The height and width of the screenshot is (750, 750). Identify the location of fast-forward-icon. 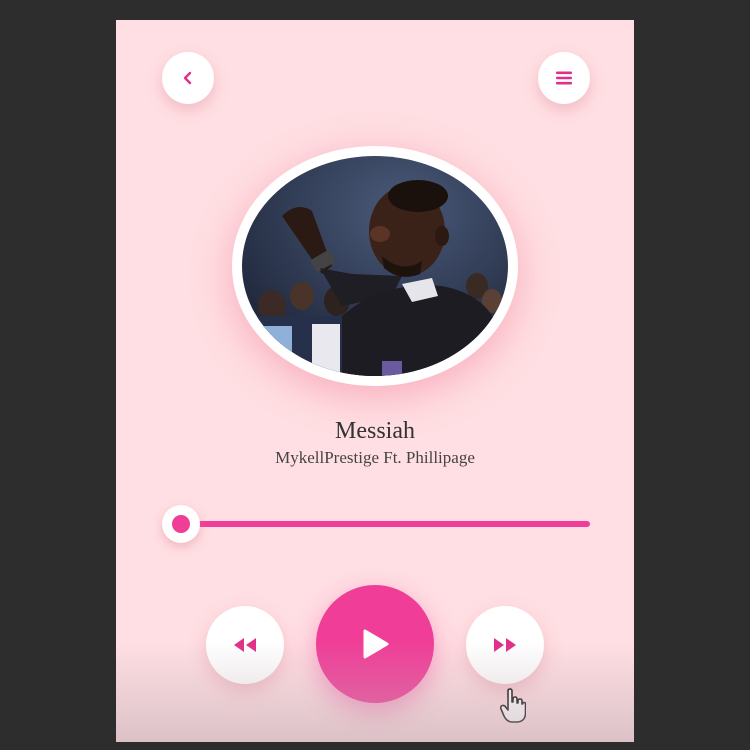
(505, 645).